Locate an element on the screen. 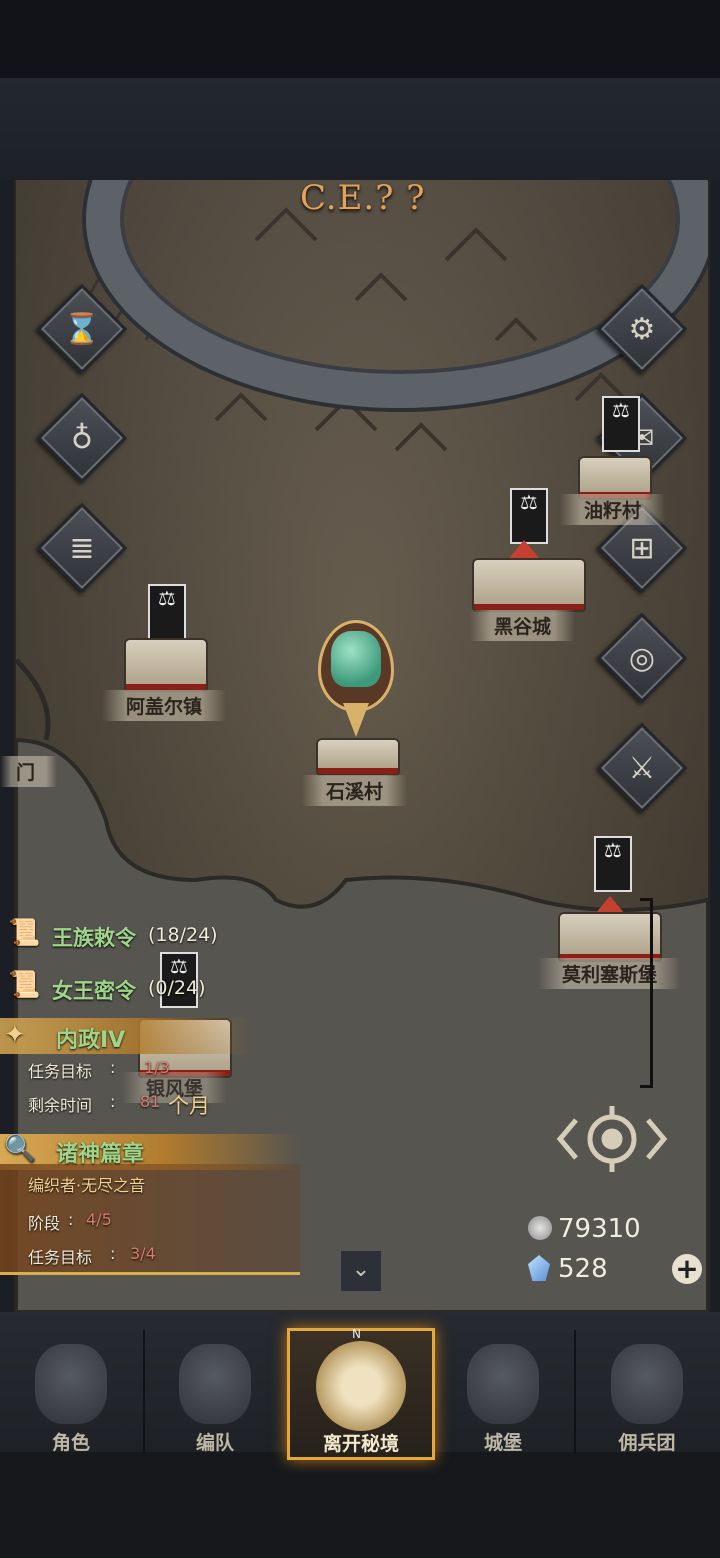  formation-icon is located at coordinates (215, 1384).